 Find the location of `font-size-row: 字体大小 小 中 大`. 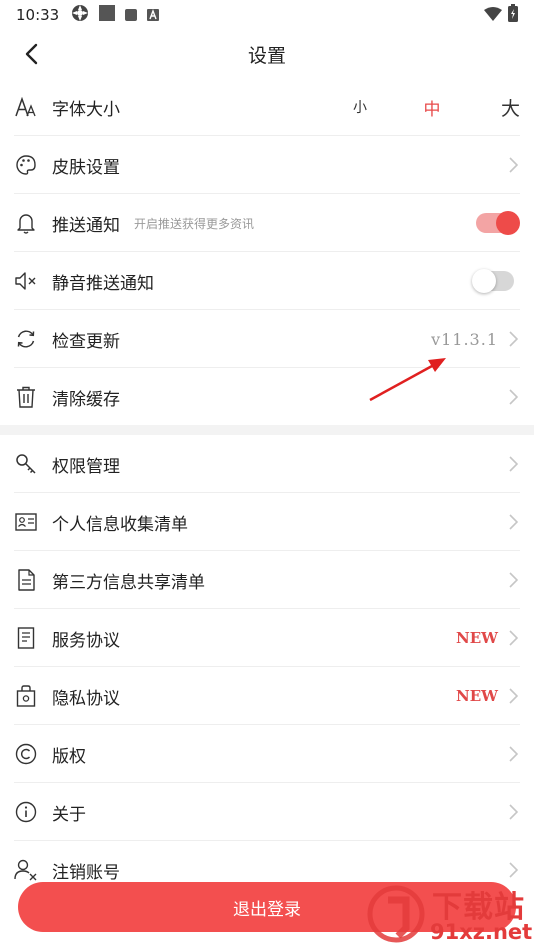

font-size-row: 字体大小 小 中 大 is located at coordinates (267, 107).